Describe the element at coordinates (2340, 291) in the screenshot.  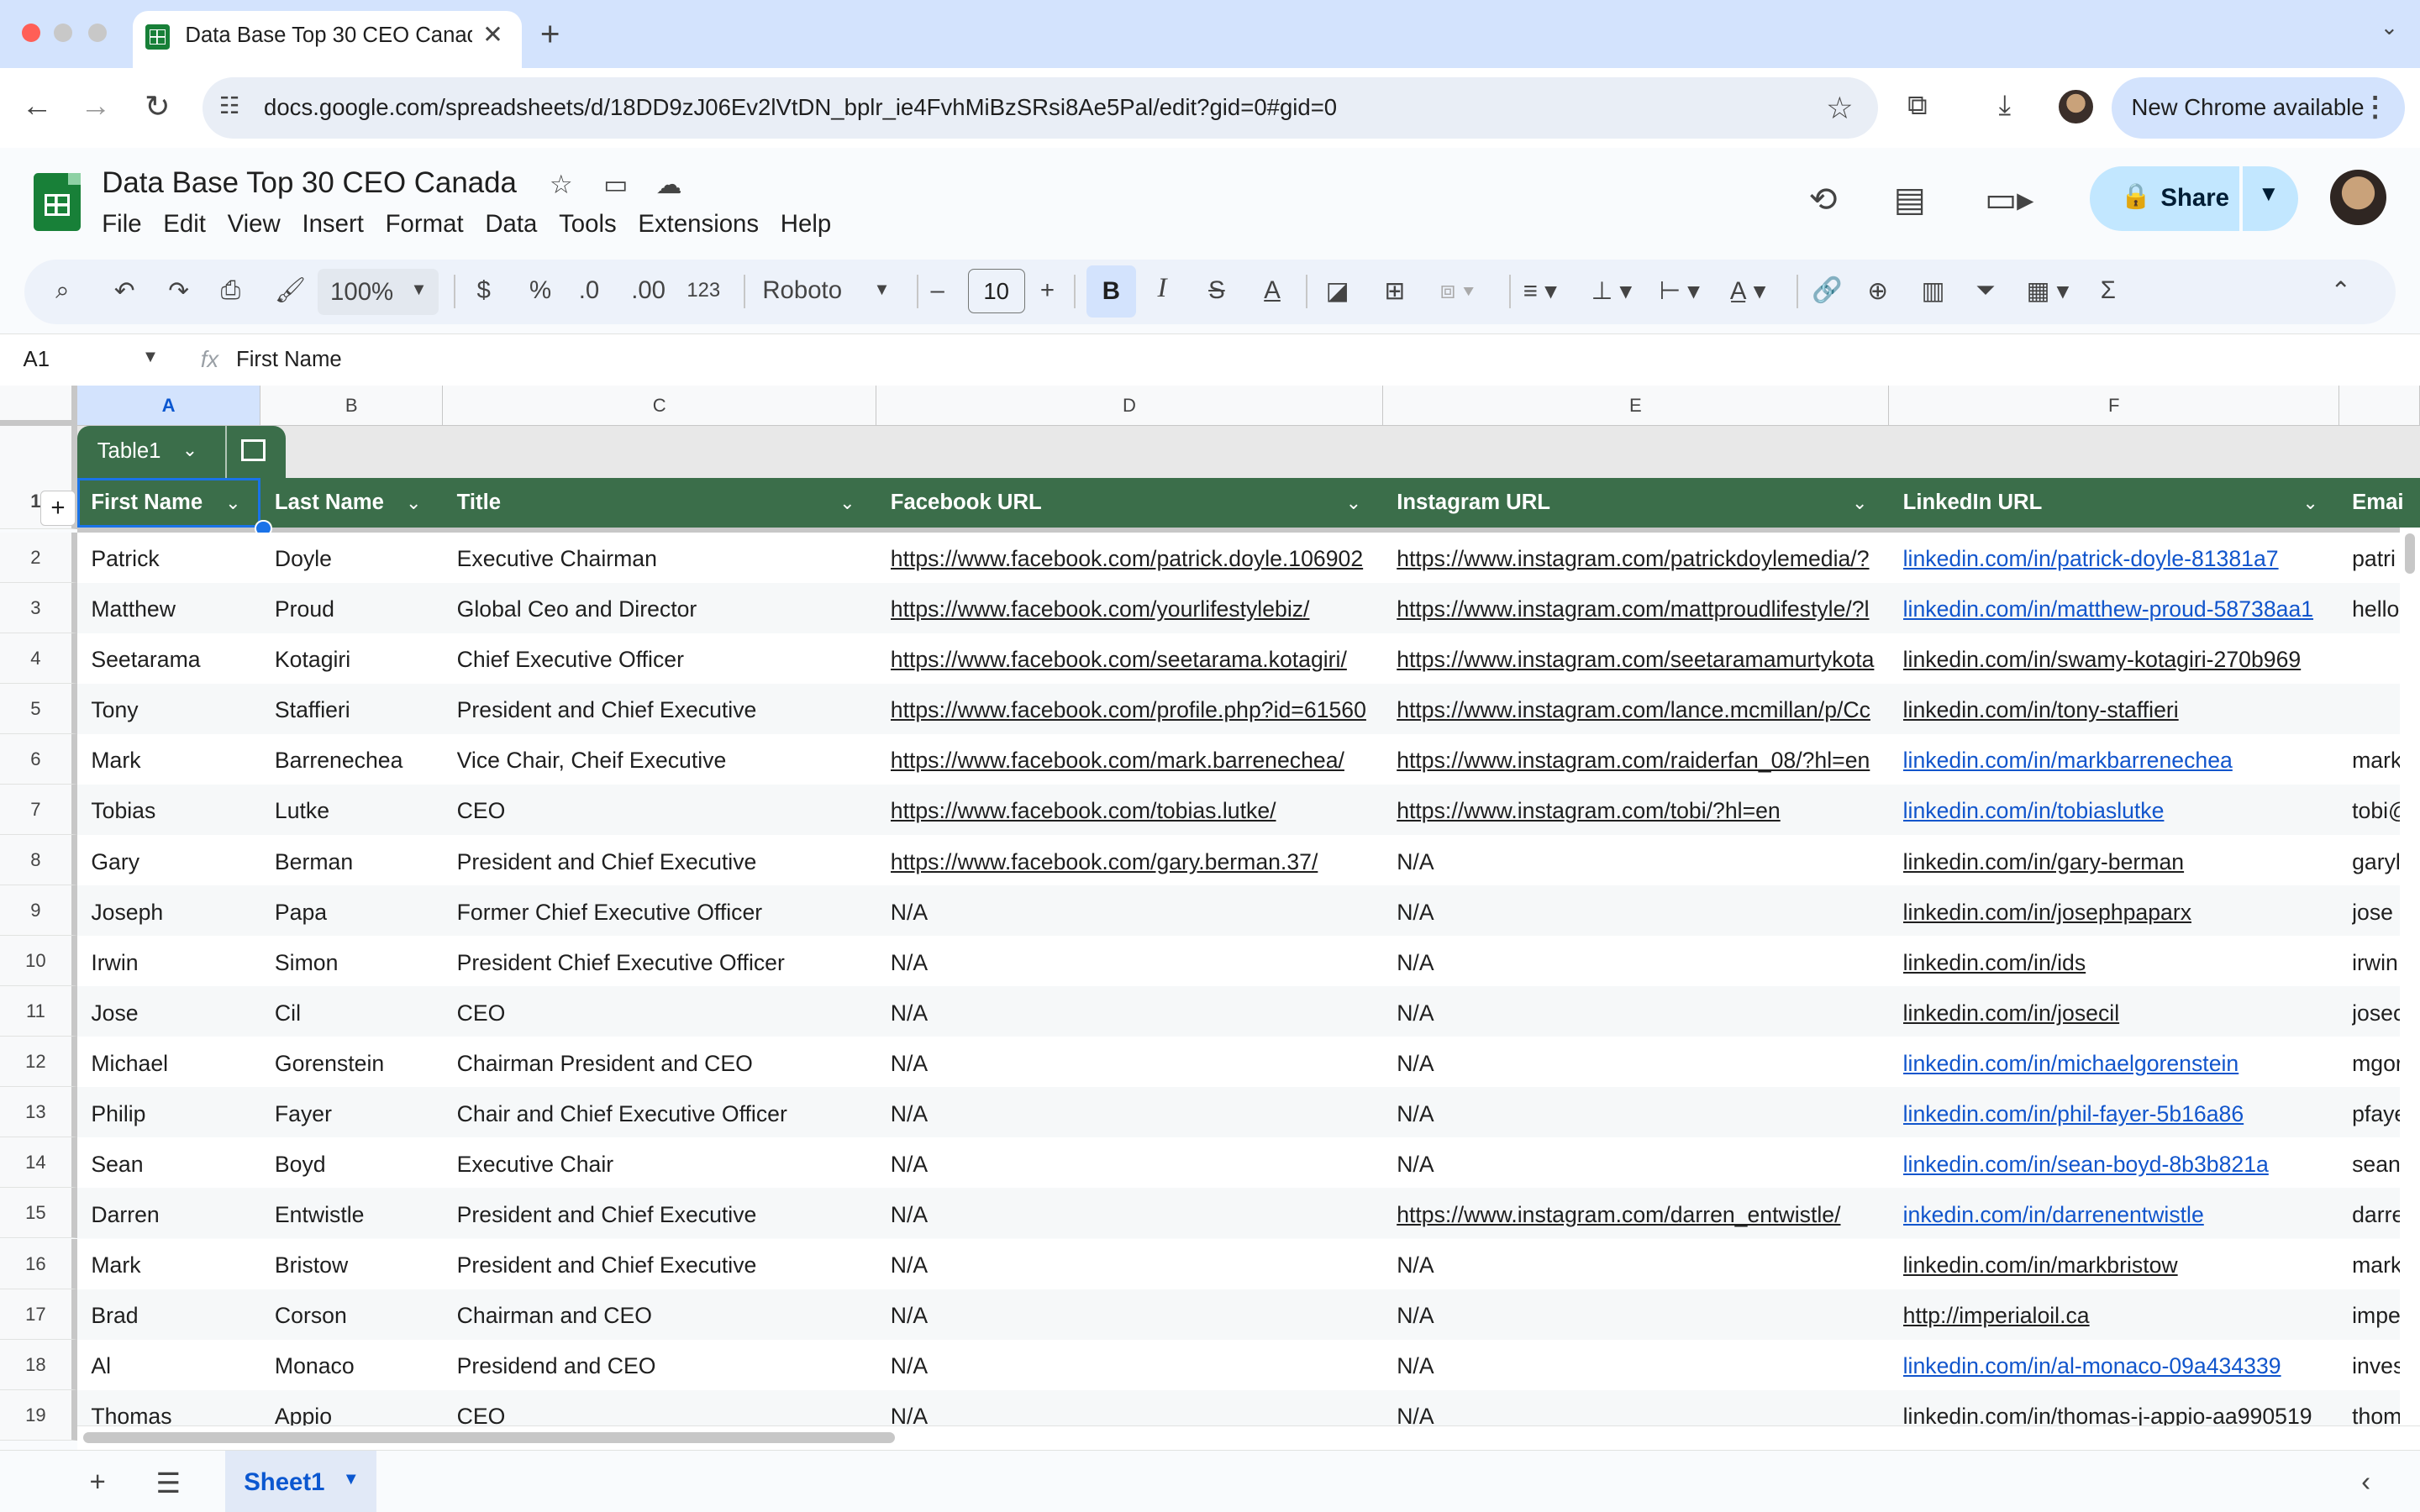
I see `collapse-toolbar-icon: ⌃` at that location.